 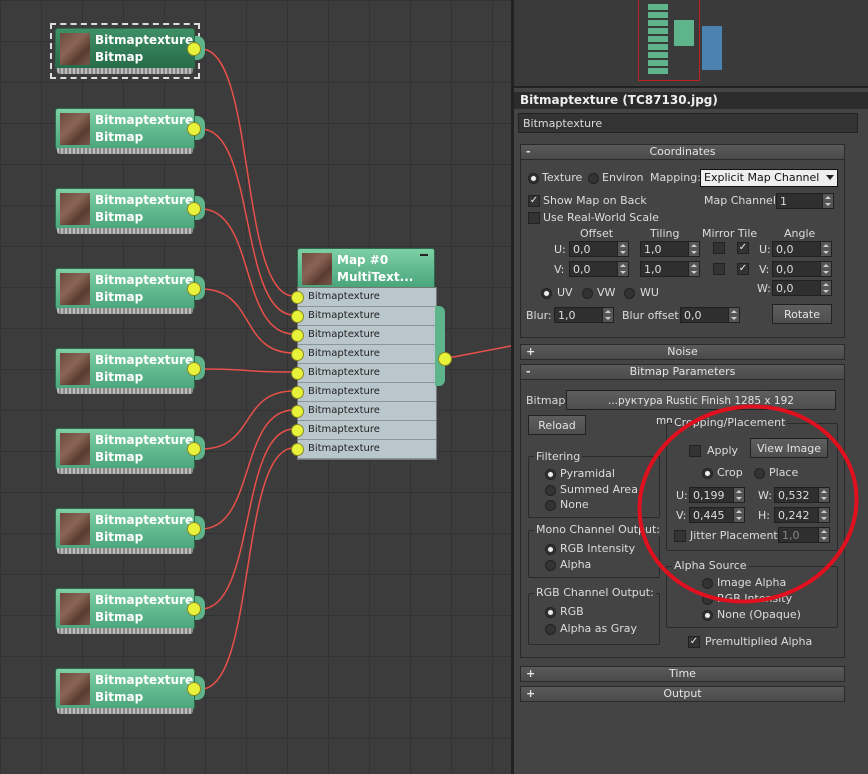 I want to click on v-offset-spinner: 0,0, so click(x=599, y=269).